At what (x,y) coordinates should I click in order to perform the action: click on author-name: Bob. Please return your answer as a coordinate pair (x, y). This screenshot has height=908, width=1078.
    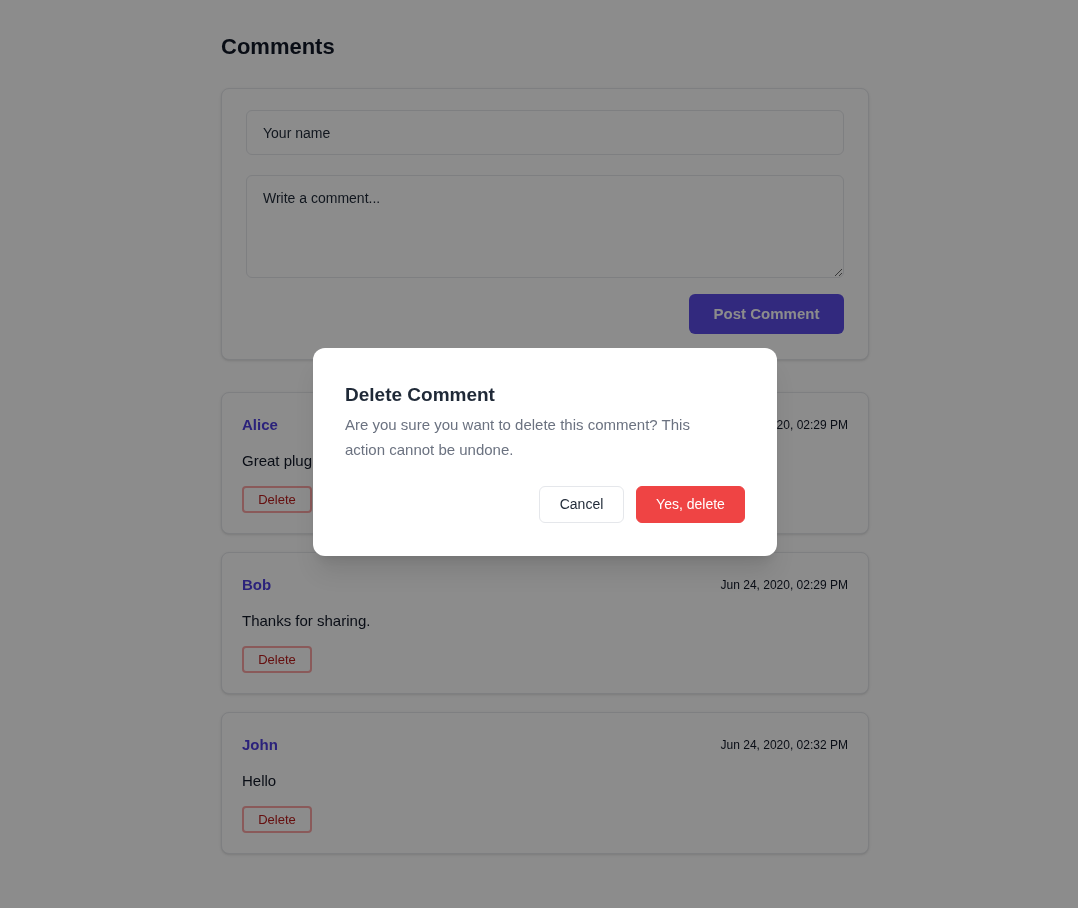
    Looking at the image, I should click on (257, 584).